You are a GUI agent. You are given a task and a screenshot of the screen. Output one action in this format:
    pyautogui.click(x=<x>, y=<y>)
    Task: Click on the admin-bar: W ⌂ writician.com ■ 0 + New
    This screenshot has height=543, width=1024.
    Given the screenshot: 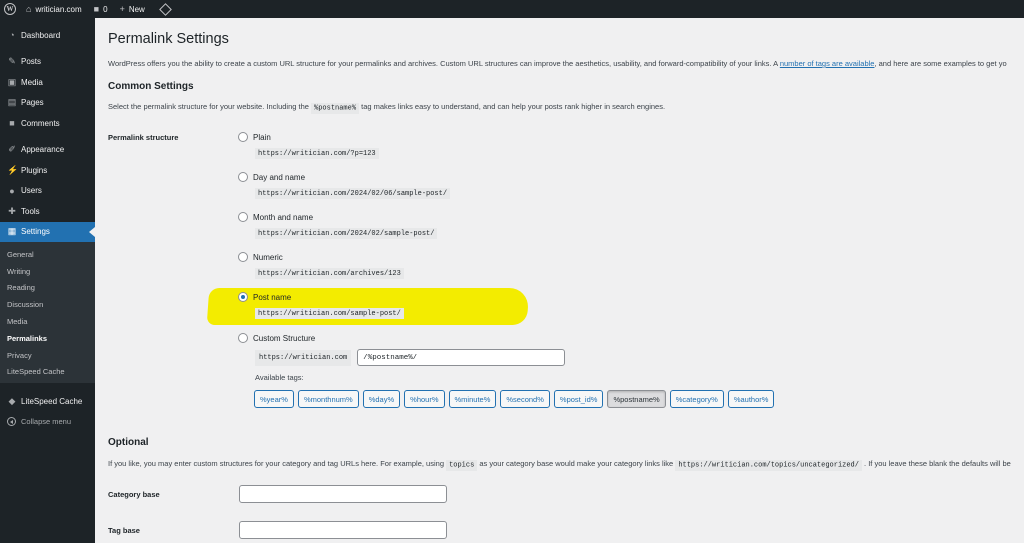 What is the action you would take?
    pyautogui.click(x=512, y=9)
    